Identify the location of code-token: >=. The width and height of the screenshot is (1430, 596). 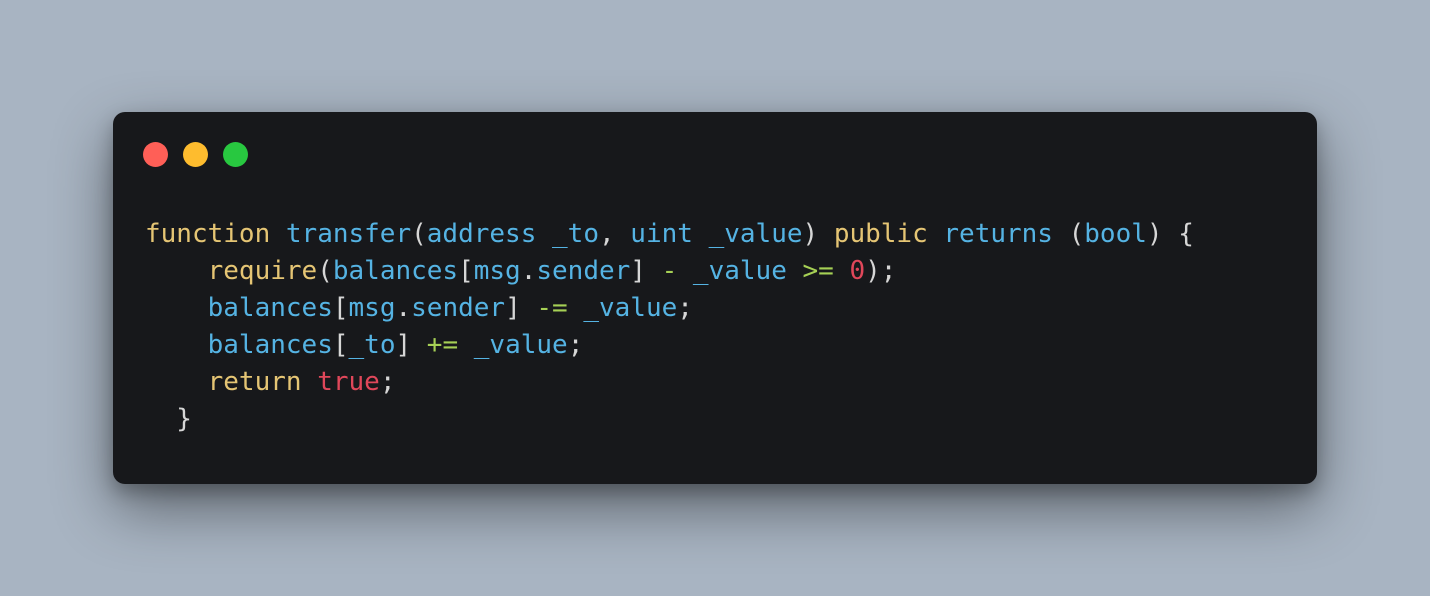
(818, 271).